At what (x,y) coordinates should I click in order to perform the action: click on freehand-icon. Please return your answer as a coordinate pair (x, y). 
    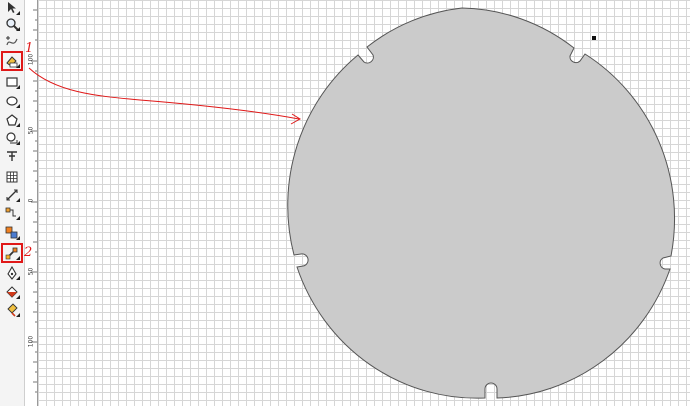
    Looking at the image, I should click on (12, 41).